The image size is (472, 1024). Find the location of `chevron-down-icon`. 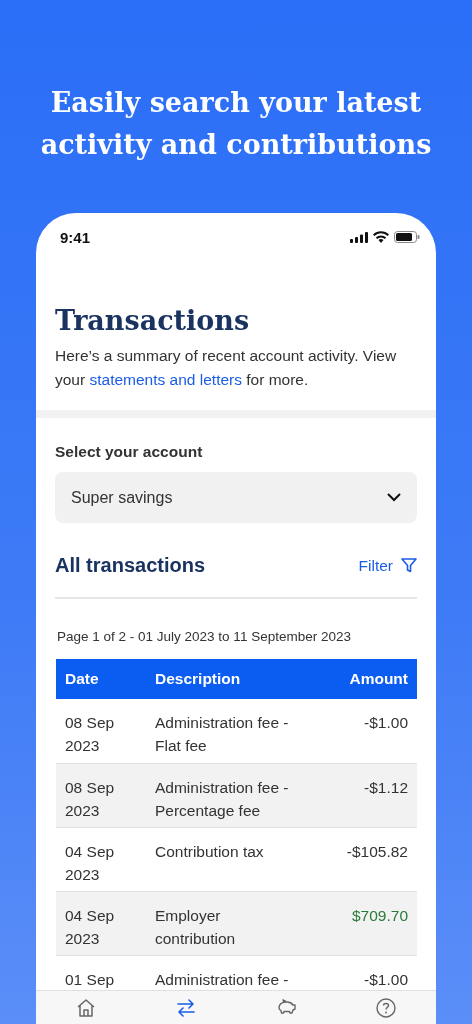

chevron-down-icon is located at coordinates (394, 497).